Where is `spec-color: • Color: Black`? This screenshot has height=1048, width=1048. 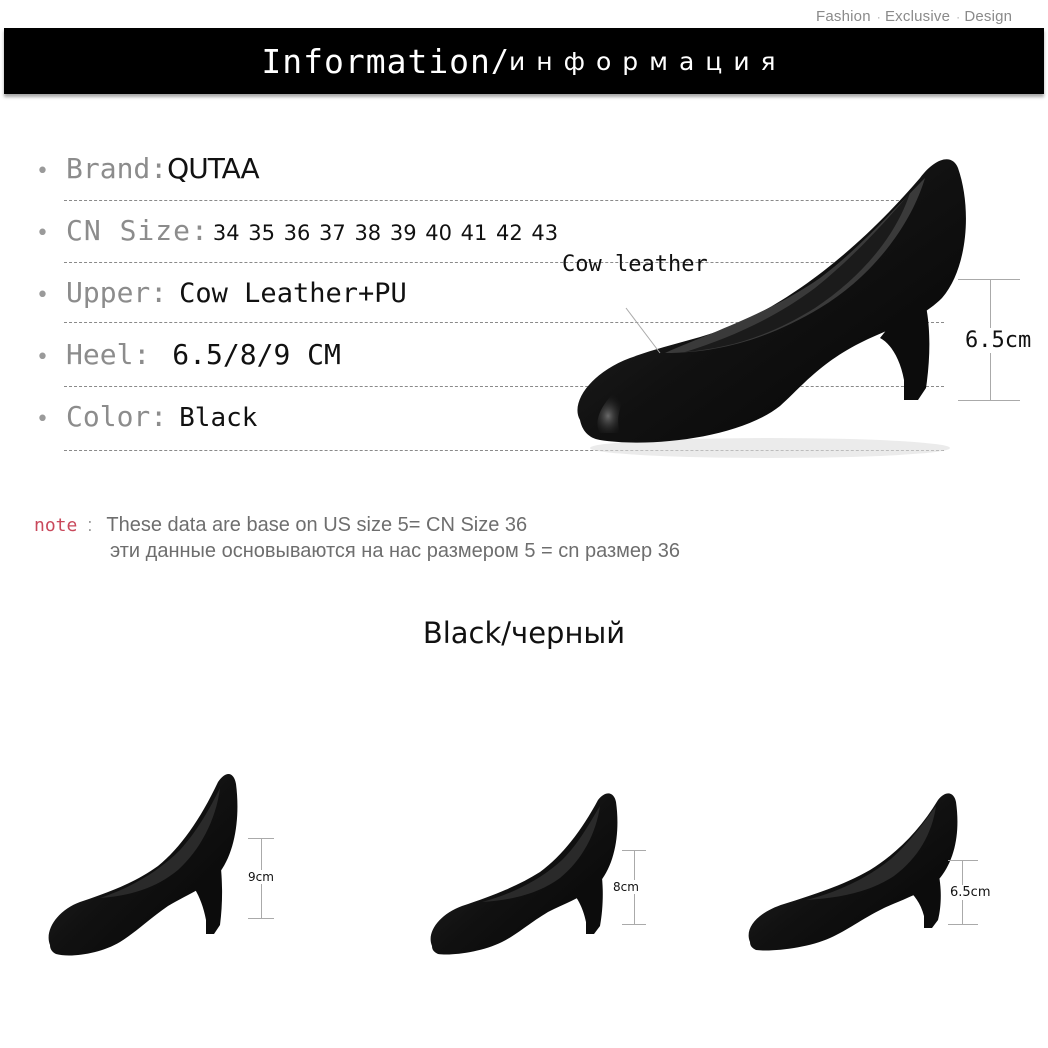 spec-color: • Color: Black is located at coordinates (146, 420).